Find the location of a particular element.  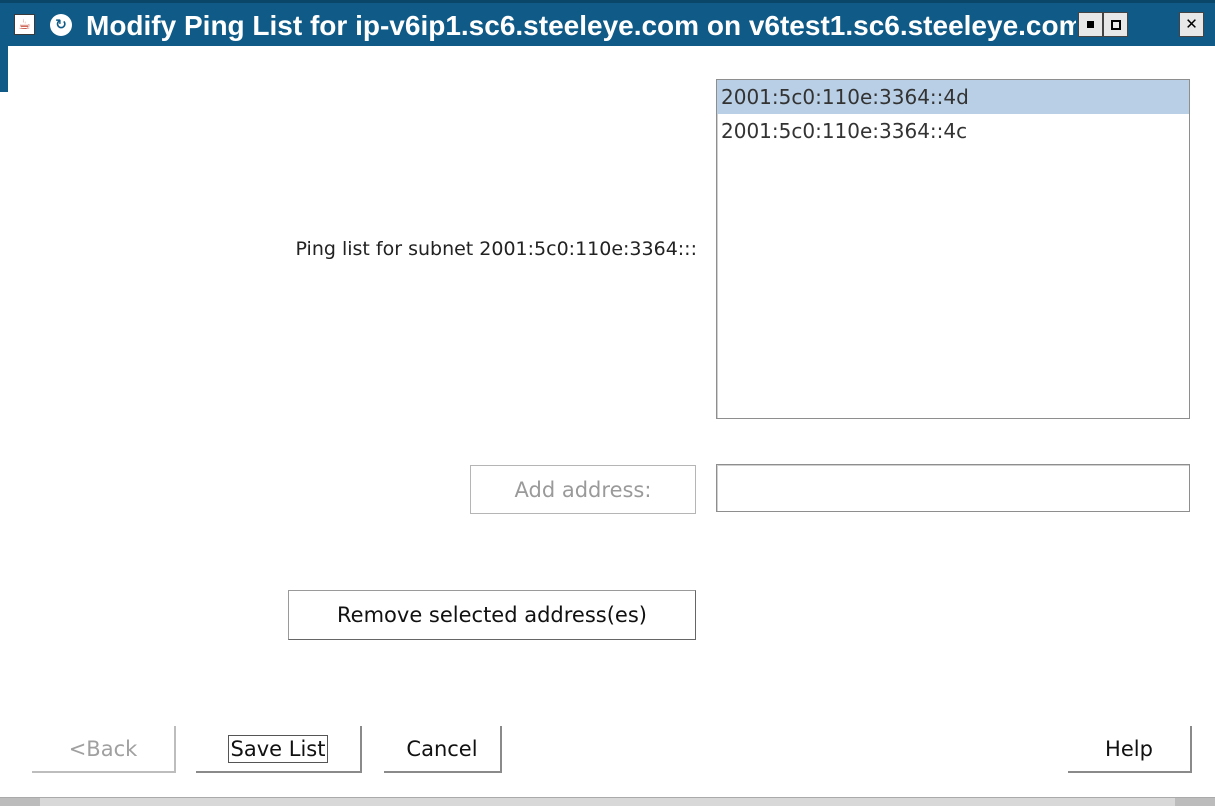

save-list-label: Save List is located at coordinates (278, 748).